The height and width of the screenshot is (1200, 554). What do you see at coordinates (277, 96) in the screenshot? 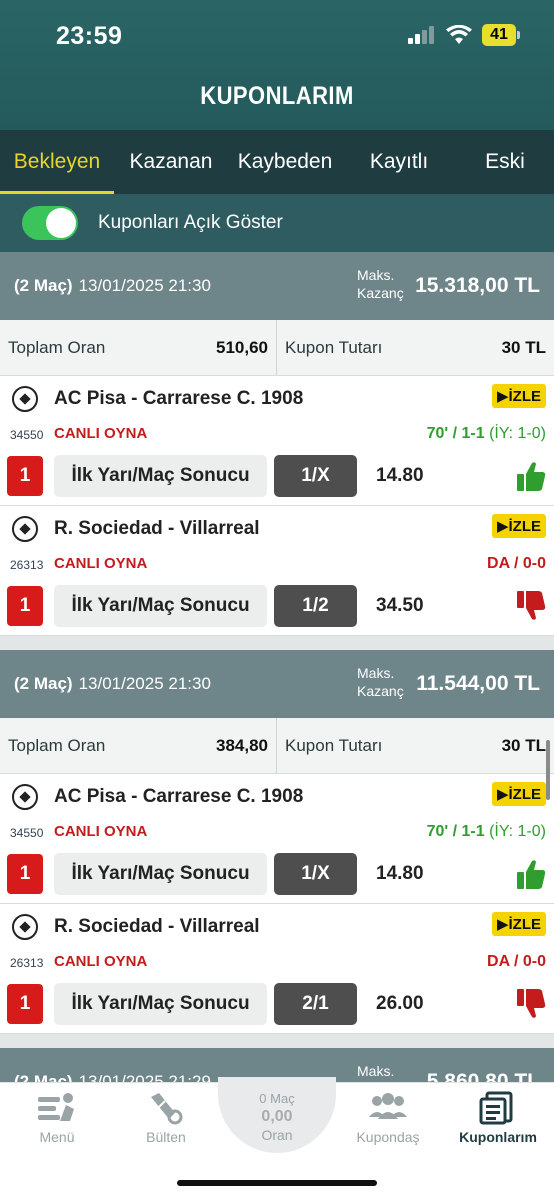
I see `page-title: KUPONLARIM` at bounding box center [277, 96].